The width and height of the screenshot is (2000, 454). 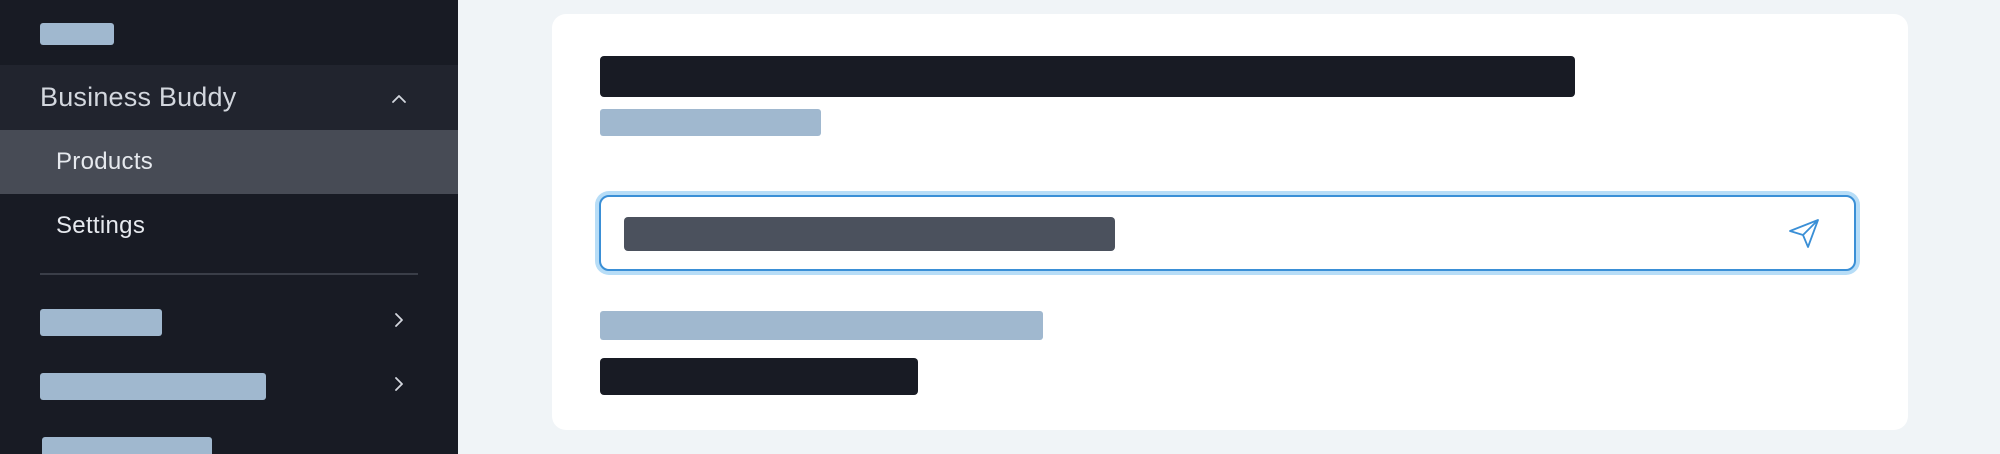 What do you see at coordinates (1087, 76) in the screenshot?
I see `page-title-placeholder` at bounding box center [1087, 76].